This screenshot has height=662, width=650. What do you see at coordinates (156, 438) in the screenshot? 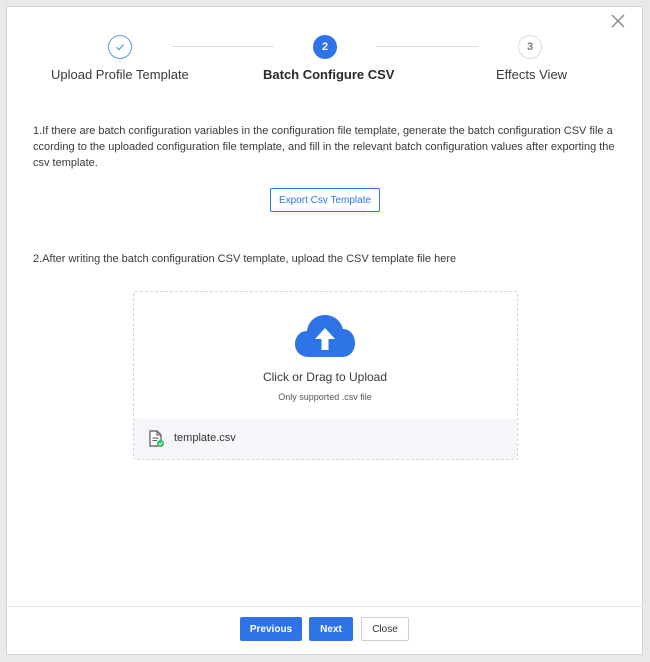
I see `csv-file-icon` at bounding box center [156, 438].